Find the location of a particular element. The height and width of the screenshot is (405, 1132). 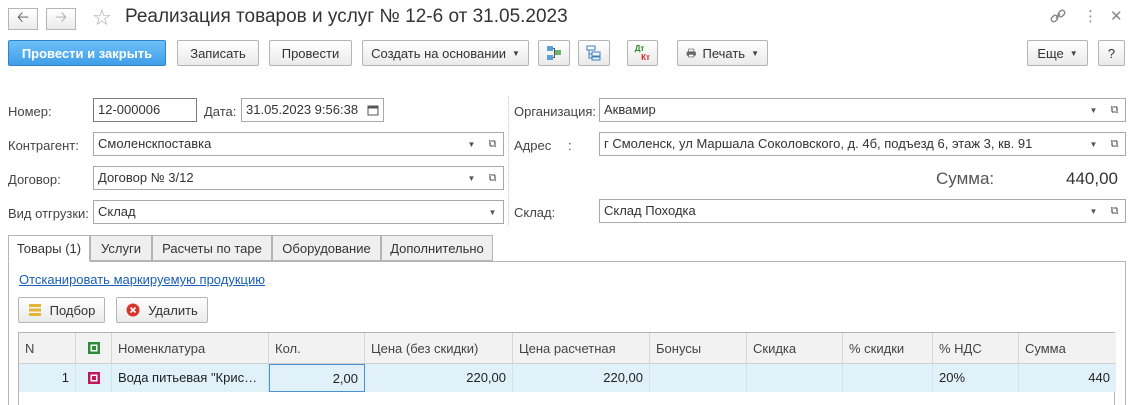

warehouse-open-button: ⧉ is located at coordinates (1115, 211).